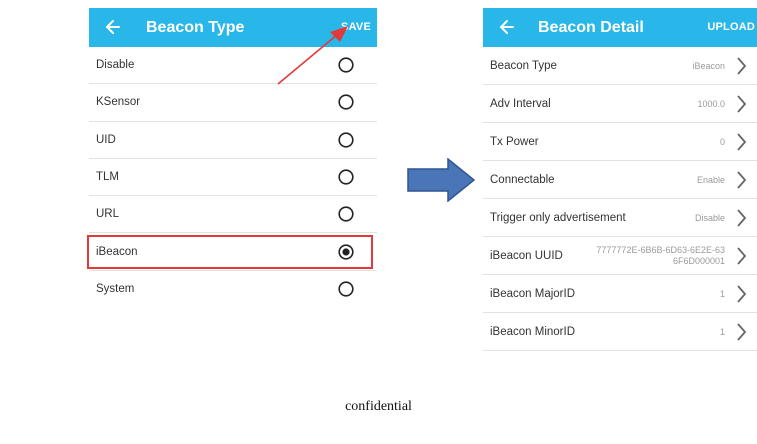 The image size is (757, 444). Describe the element at coordinates (233, 140) in the screenshot. I see `beacon-type-option-uid: UID` at that location.